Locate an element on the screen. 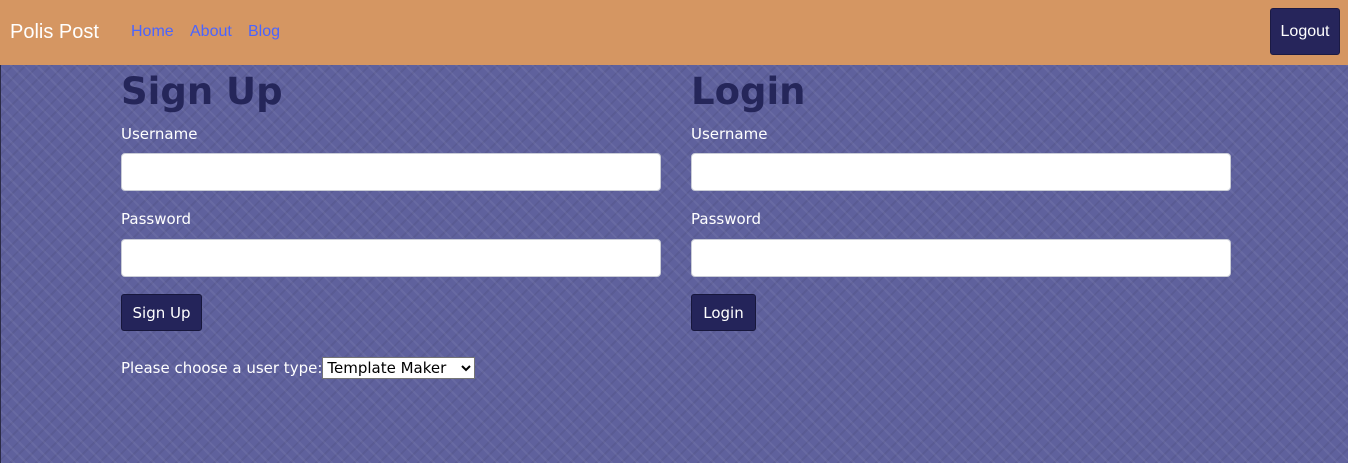  logout-button: Logout is located at coordinates (1305, 31).